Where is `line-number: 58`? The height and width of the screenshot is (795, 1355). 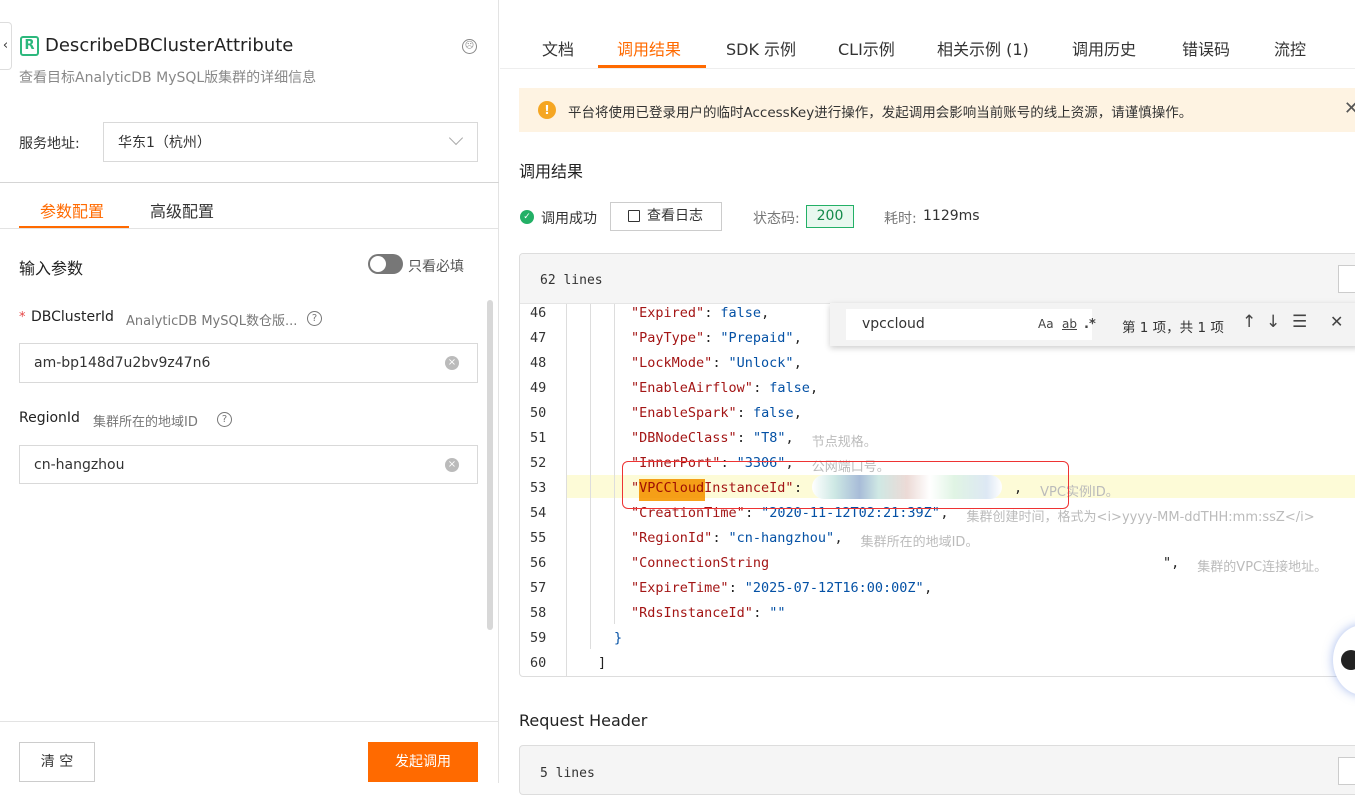 line-number: 58 is located at coordinates (538, 613).